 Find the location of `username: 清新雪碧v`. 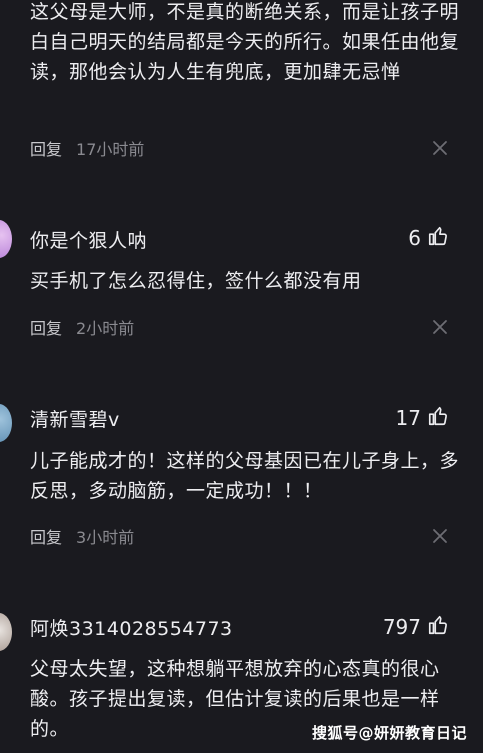

username: 清新雪碧v is located at coordinates (75, 418).